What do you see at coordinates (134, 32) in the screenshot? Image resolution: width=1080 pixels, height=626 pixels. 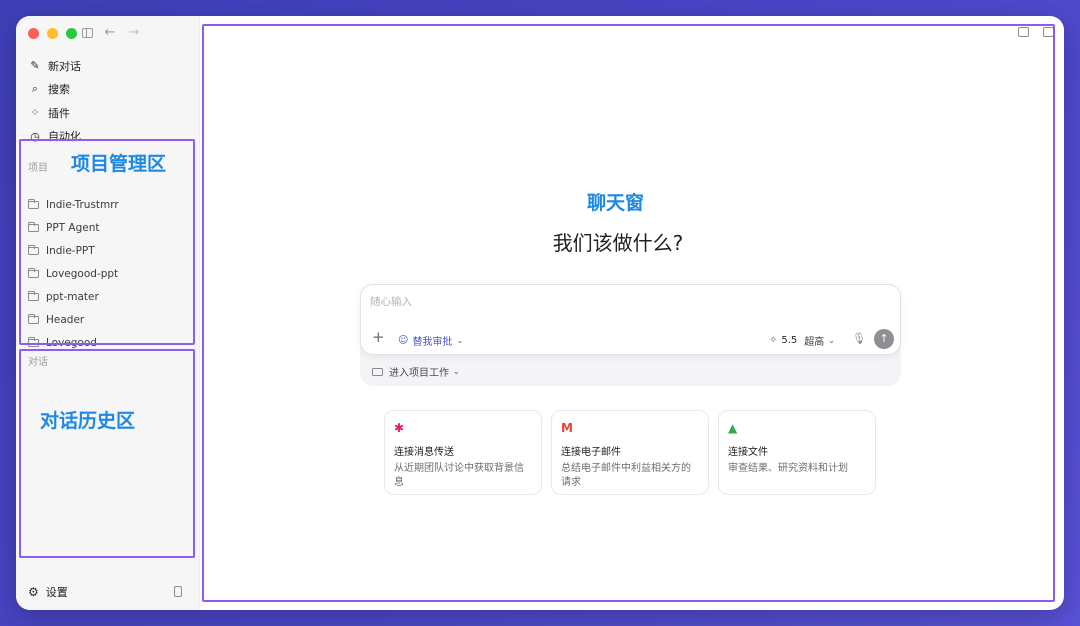 I see `forward-arrow-icon: →` at bounding box center [134, 32].